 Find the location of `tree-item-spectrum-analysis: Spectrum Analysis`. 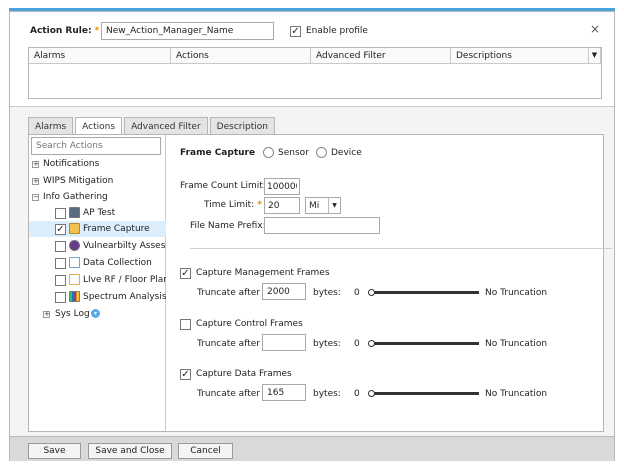

tree-item-spectrum-analysis: Spectrum Analysis is located at coordinates (97, 297).